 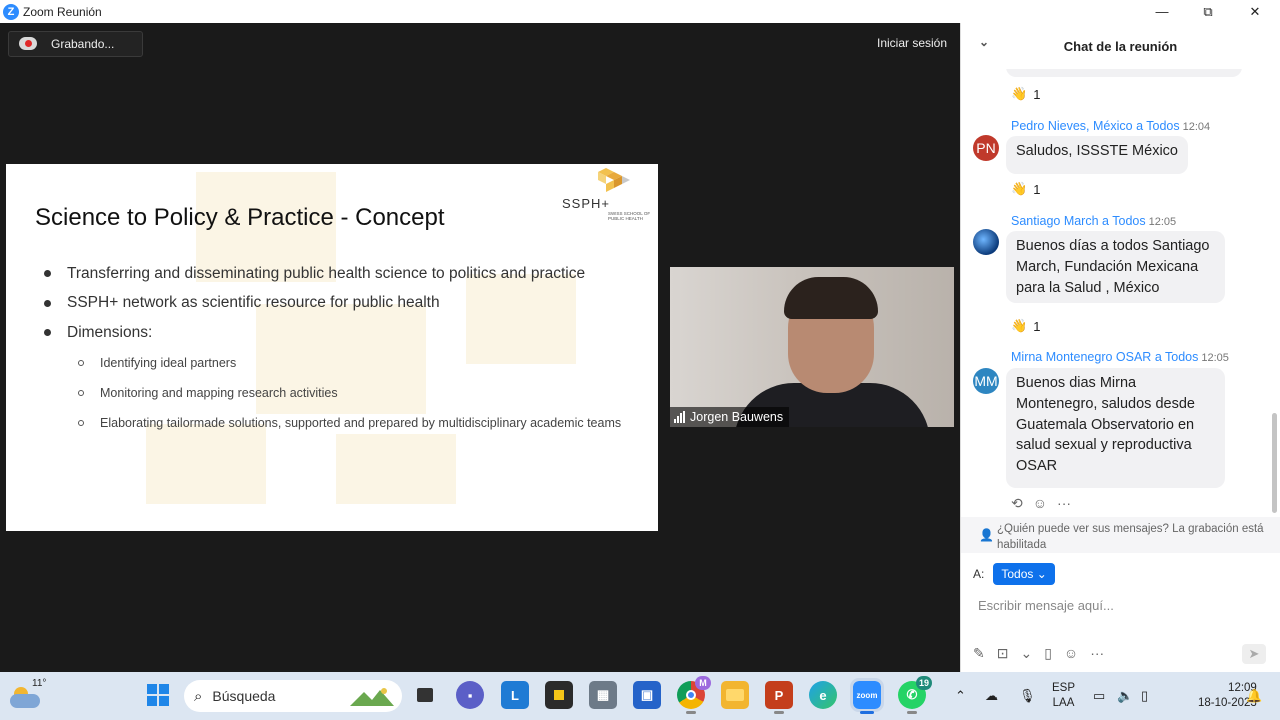 What do you see at coordinates (991, 696) in the screenshot?
I see `network-off-icon: ☁` at bounding box center [991, 696].